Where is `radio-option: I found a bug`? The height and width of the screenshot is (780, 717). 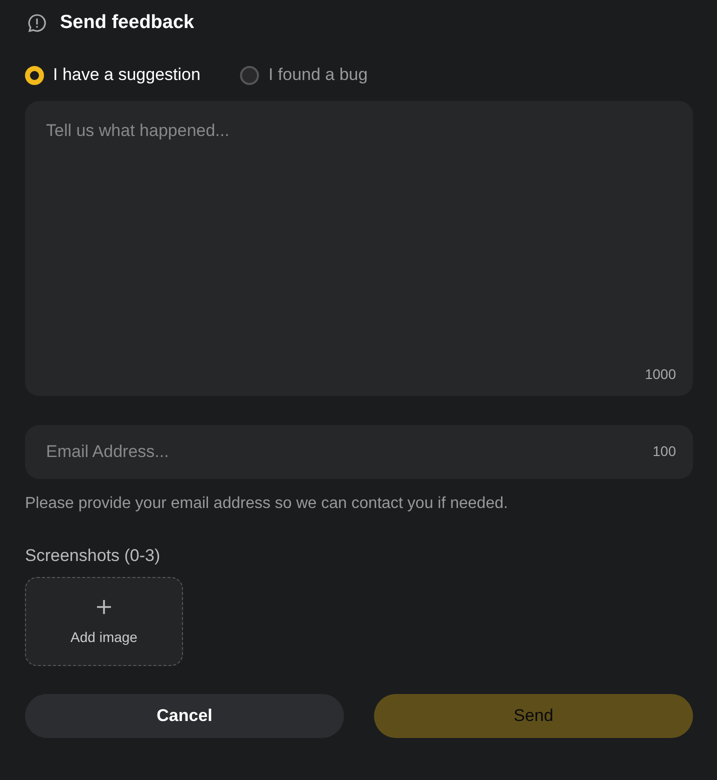
radio-option: I found a bug is located at coordinates (304, 75).